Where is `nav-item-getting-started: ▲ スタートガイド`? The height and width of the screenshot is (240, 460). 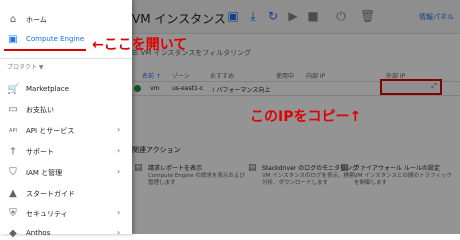 nav-item-getting-started: ▲ スタートガイド is located at coordinates (66, 194).